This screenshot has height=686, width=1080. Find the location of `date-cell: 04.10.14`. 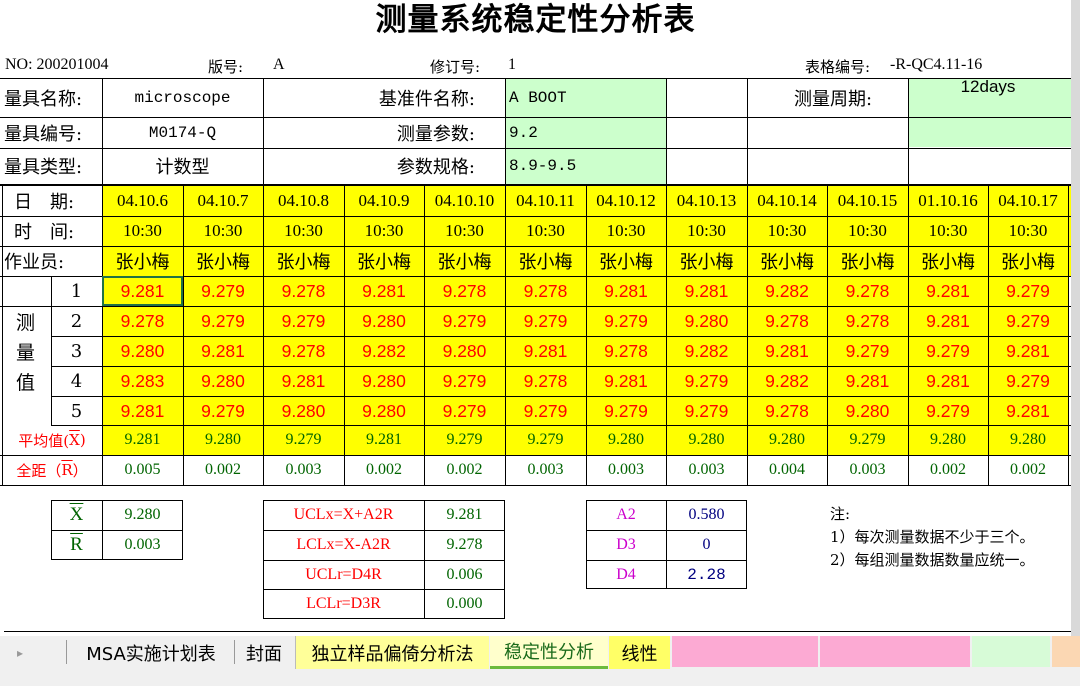

date-cell: 04.10.14 is located at coordinates (787, 200).